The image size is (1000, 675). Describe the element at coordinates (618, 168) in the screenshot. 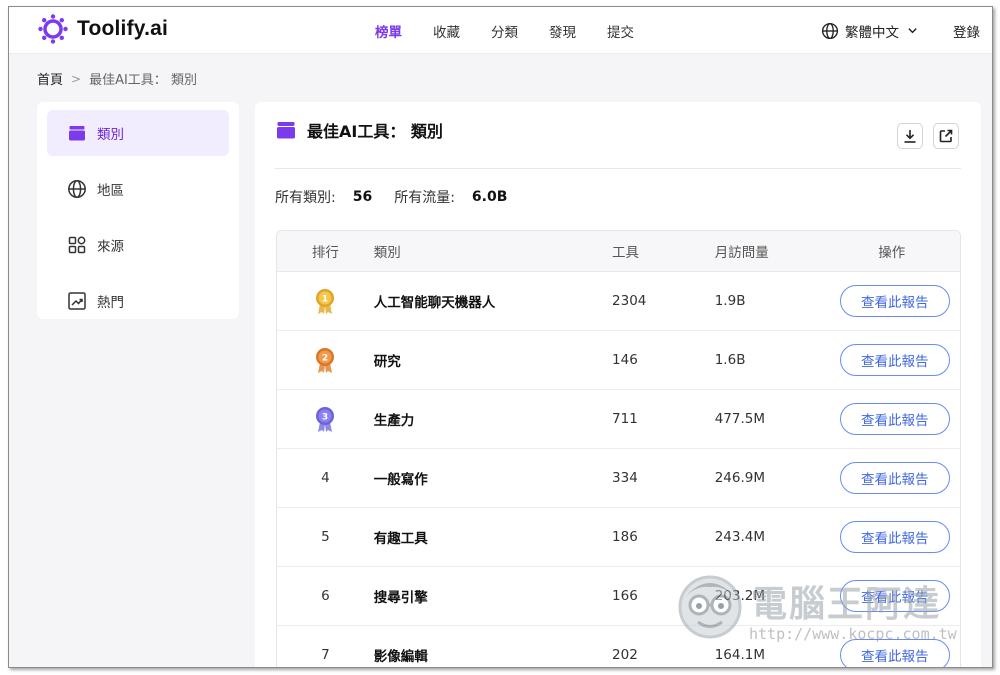

I see `title-divider` at that location.